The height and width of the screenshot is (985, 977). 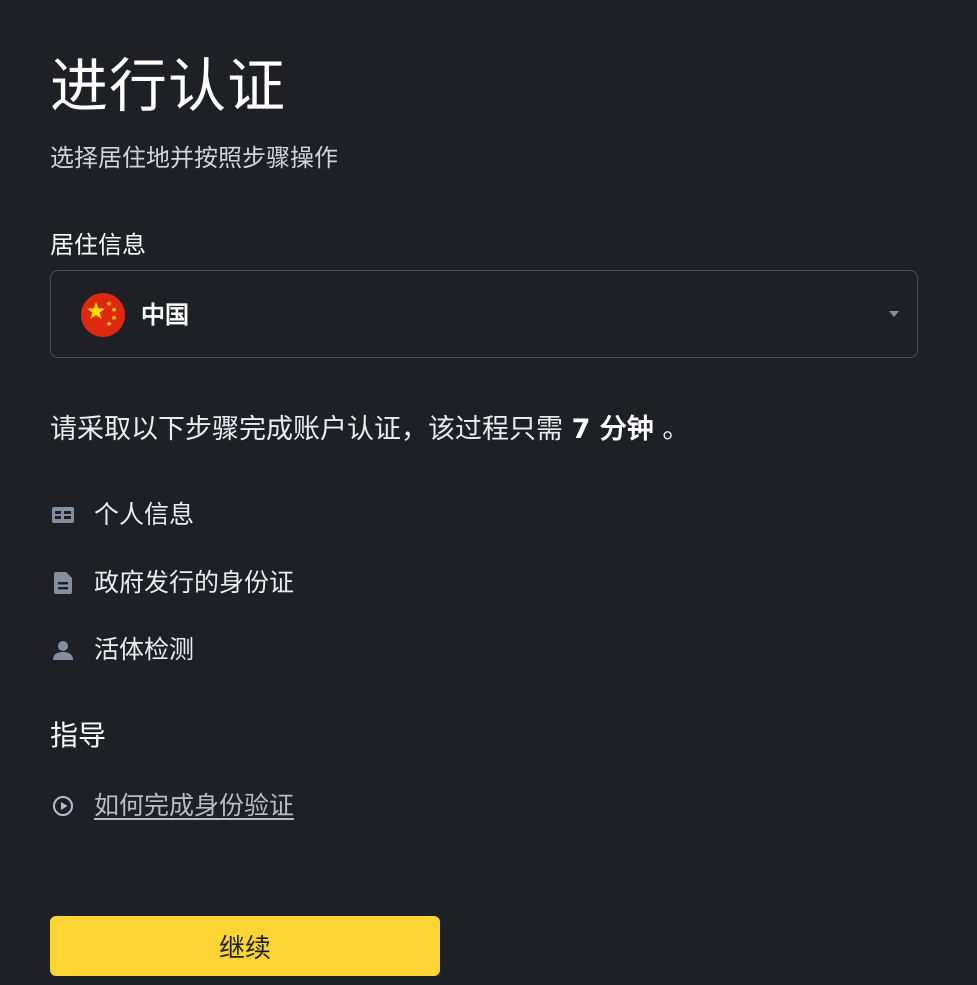 I want to click on intro-suffix: 。, so click(x=671, y=429).